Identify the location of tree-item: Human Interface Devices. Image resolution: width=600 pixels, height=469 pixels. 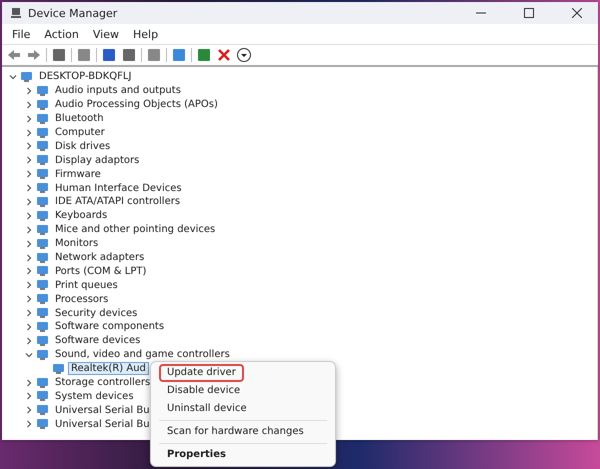
(118, 188).